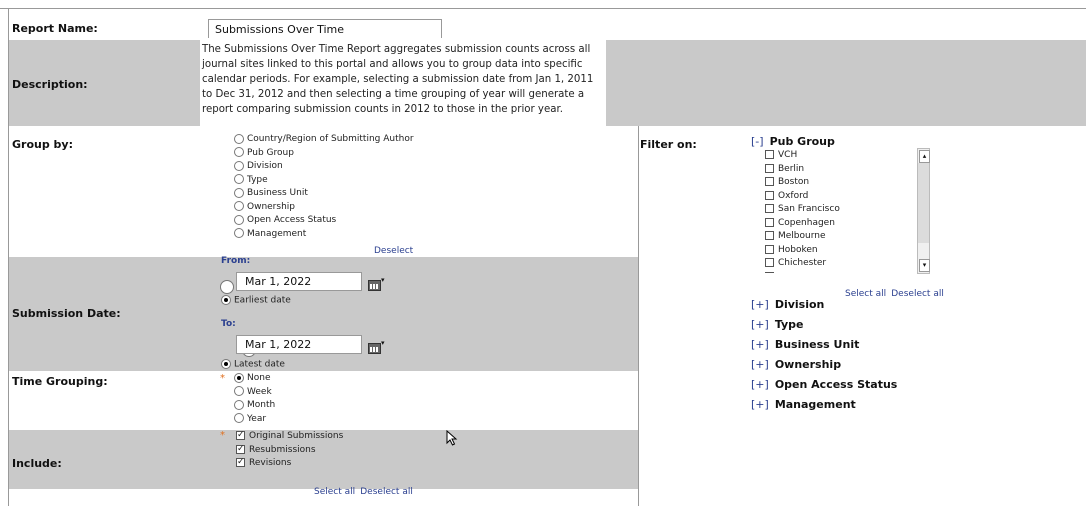 The image size is (1086, 506). What do you see at coordinates (840, 170) in the screenshot?
I see `pub-group-item: Berlin` at bounding box center [840, 170].